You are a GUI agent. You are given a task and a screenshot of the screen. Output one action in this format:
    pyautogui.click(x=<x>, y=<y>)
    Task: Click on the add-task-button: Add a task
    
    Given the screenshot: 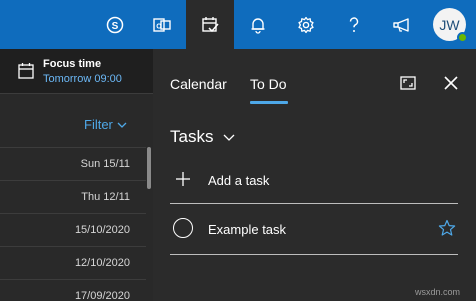 What is the action you would take?
    pyautogui.click(x=315, y=185)
    